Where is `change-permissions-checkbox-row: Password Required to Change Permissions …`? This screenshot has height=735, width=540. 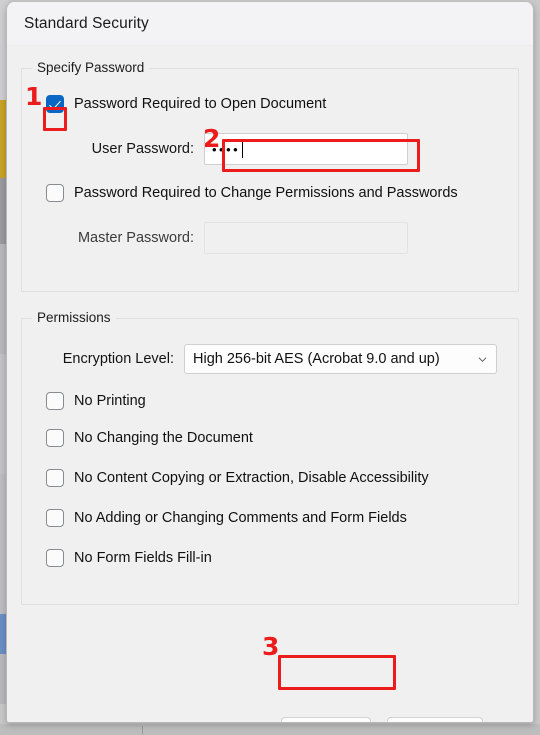 change-permissions-checkbox-row: Password Required to Change Permissions … is located at coordinates (252, 193).